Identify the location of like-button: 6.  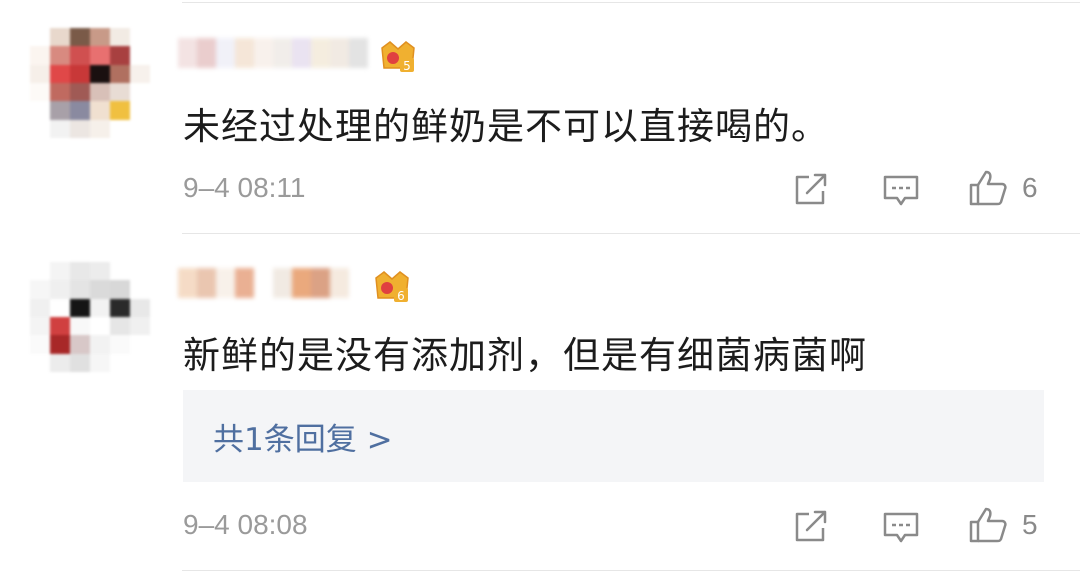
(1003, 188).